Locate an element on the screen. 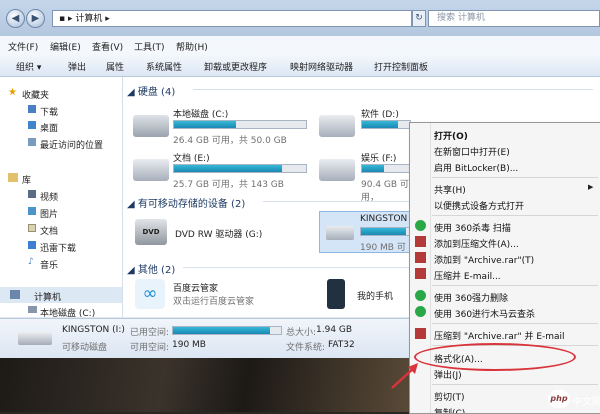 The image size is (600, 414). group-removable-header: ◢ 有可移动存储的设备 (2) is located at coordinates (186, 202).